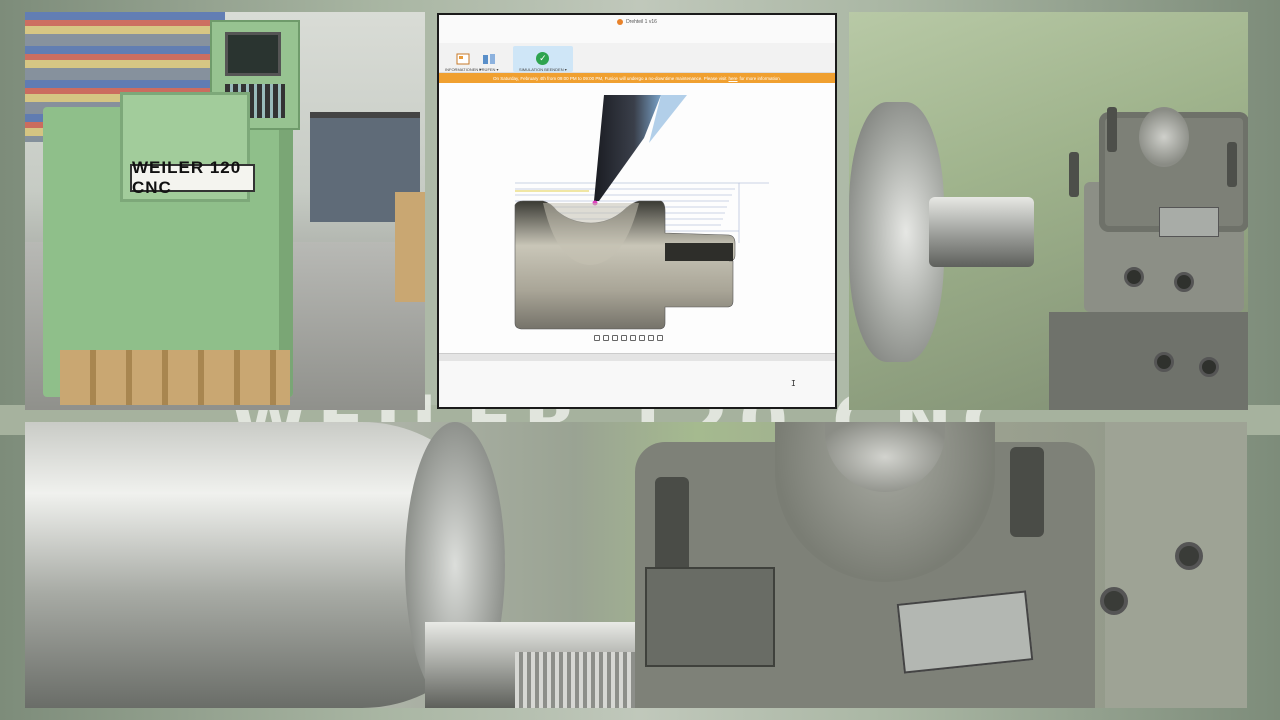  What do you see at coordinates (710, 617) in the screenshot?
I see `tool-clamp` at bounding box center [710, 617].